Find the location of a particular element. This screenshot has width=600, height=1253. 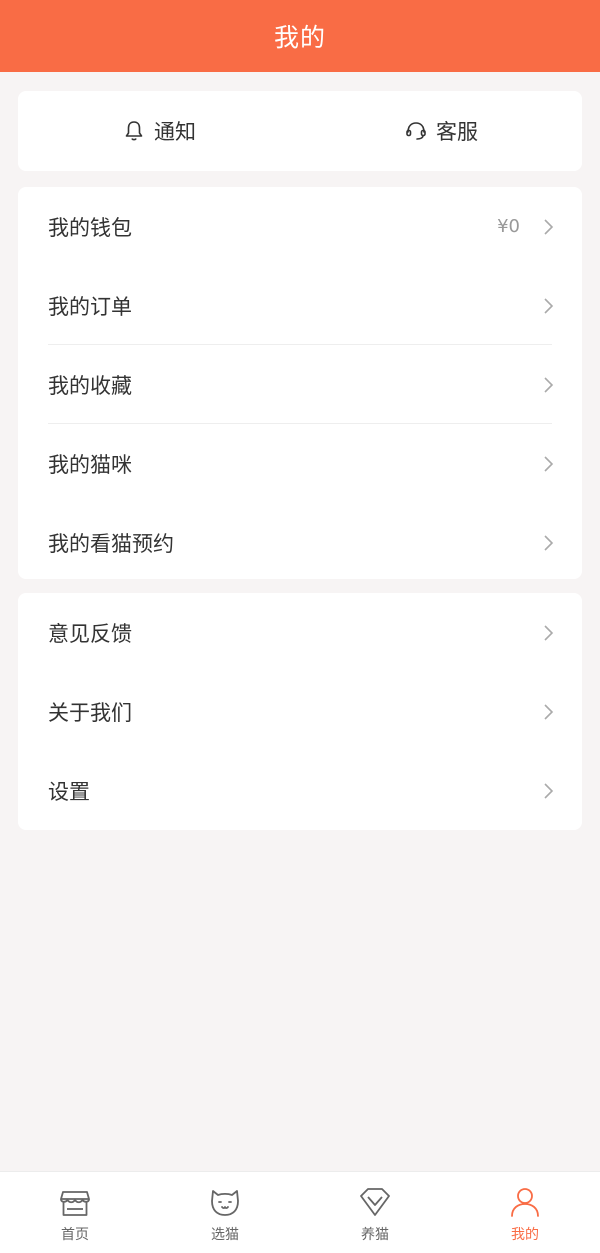

tab-label: 选猫 is located at coordinates (225, 1235).